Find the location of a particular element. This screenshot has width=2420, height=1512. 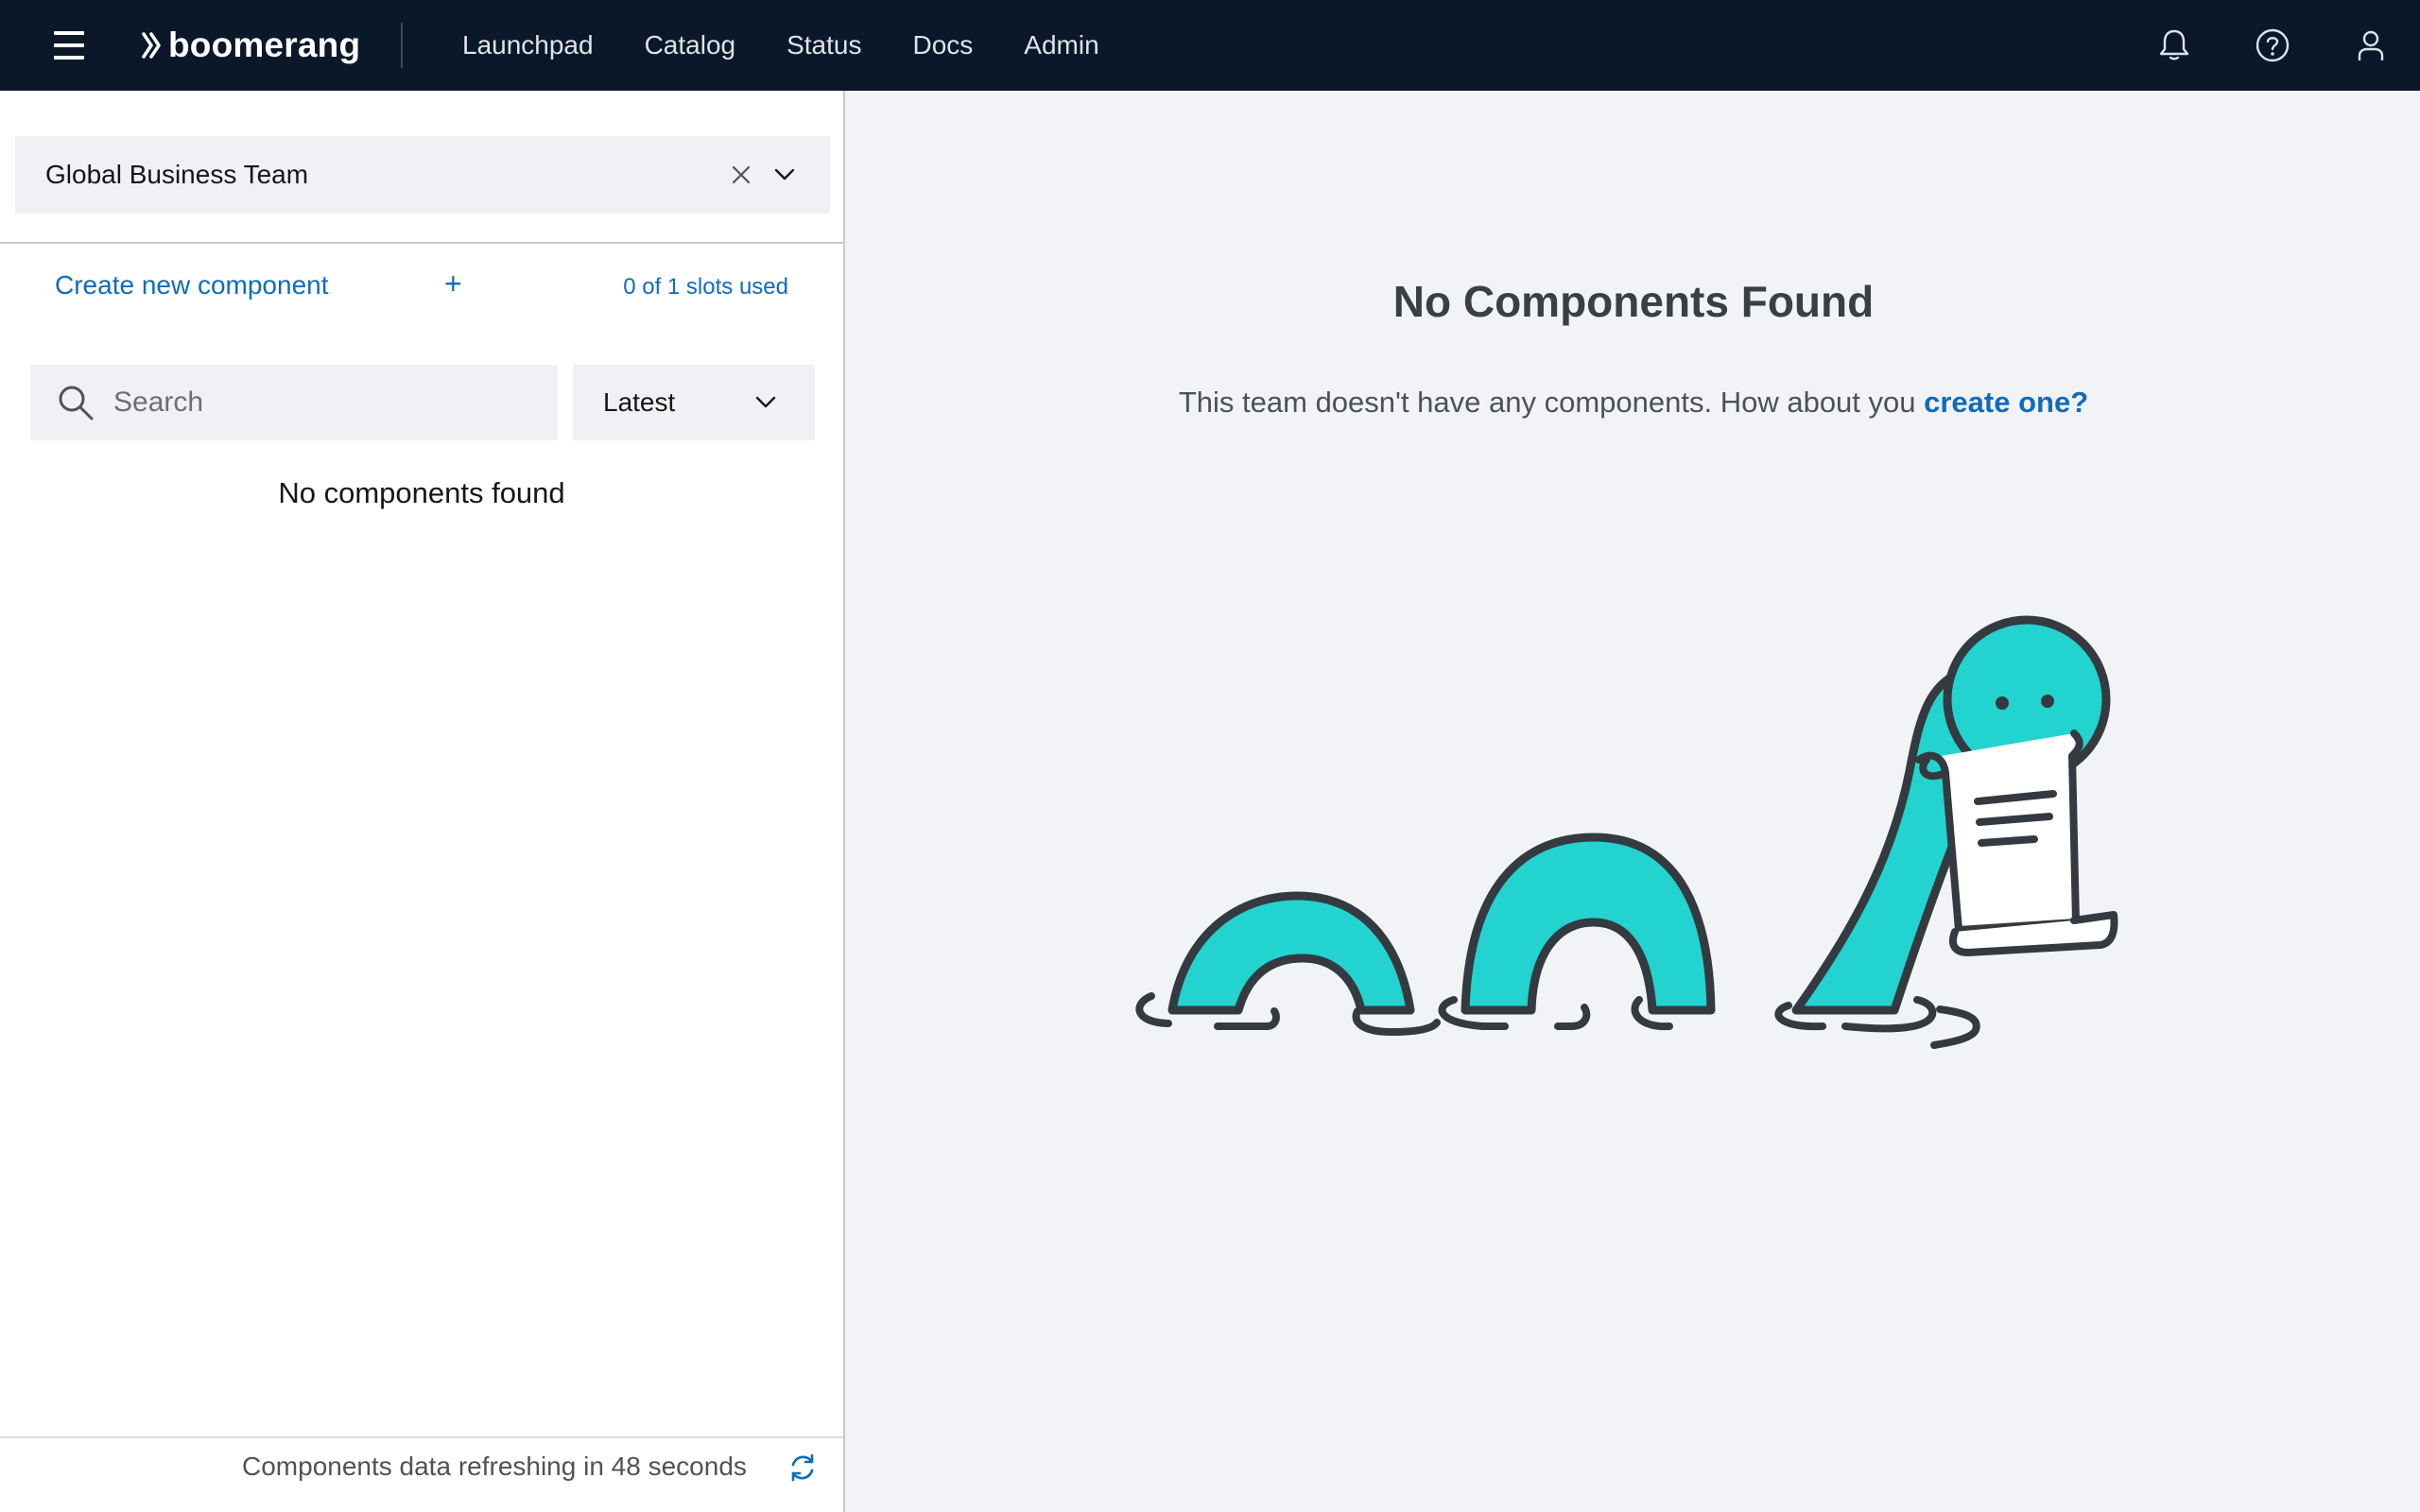

search-box is located at coordinates (294, 402).